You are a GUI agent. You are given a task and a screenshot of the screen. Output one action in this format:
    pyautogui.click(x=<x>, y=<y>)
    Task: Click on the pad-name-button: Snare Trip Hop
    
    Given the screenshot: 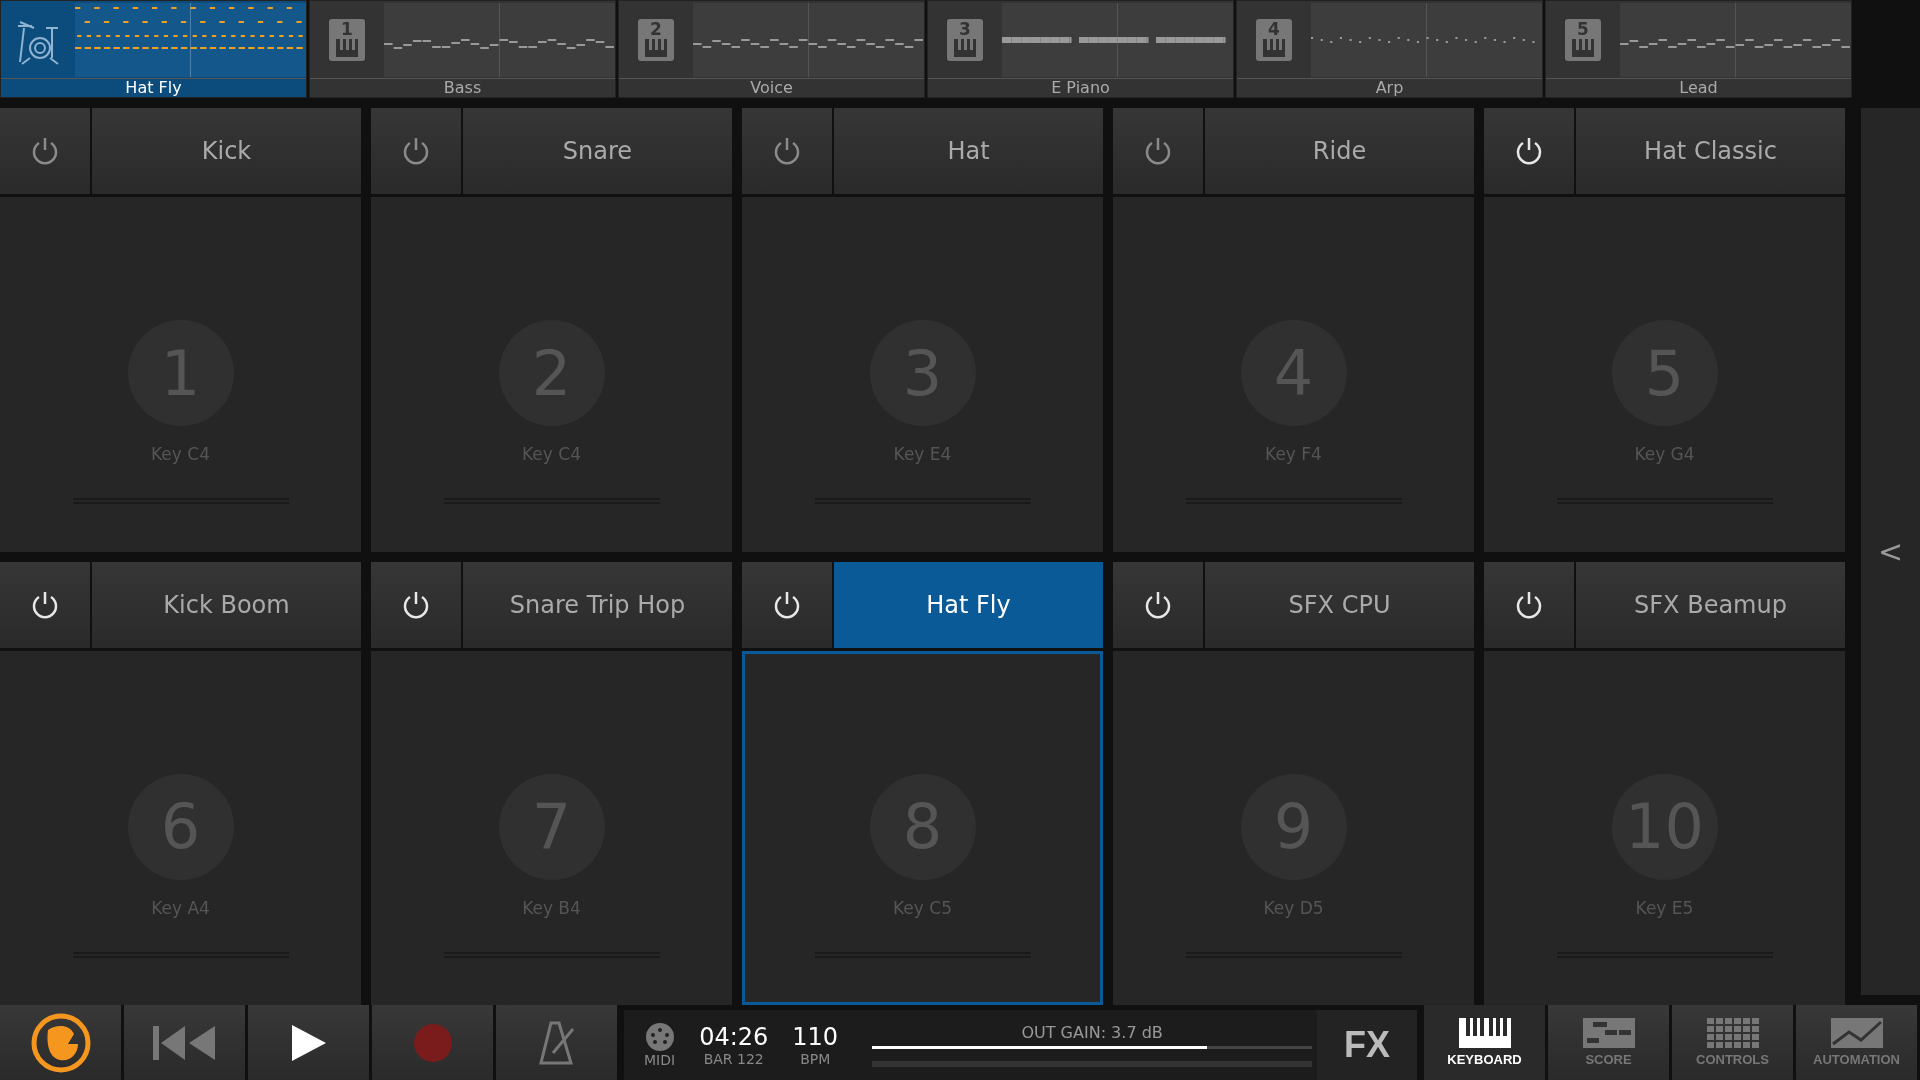 What is the action you would take?
    pyautogui.click(x=597, y=604)
    